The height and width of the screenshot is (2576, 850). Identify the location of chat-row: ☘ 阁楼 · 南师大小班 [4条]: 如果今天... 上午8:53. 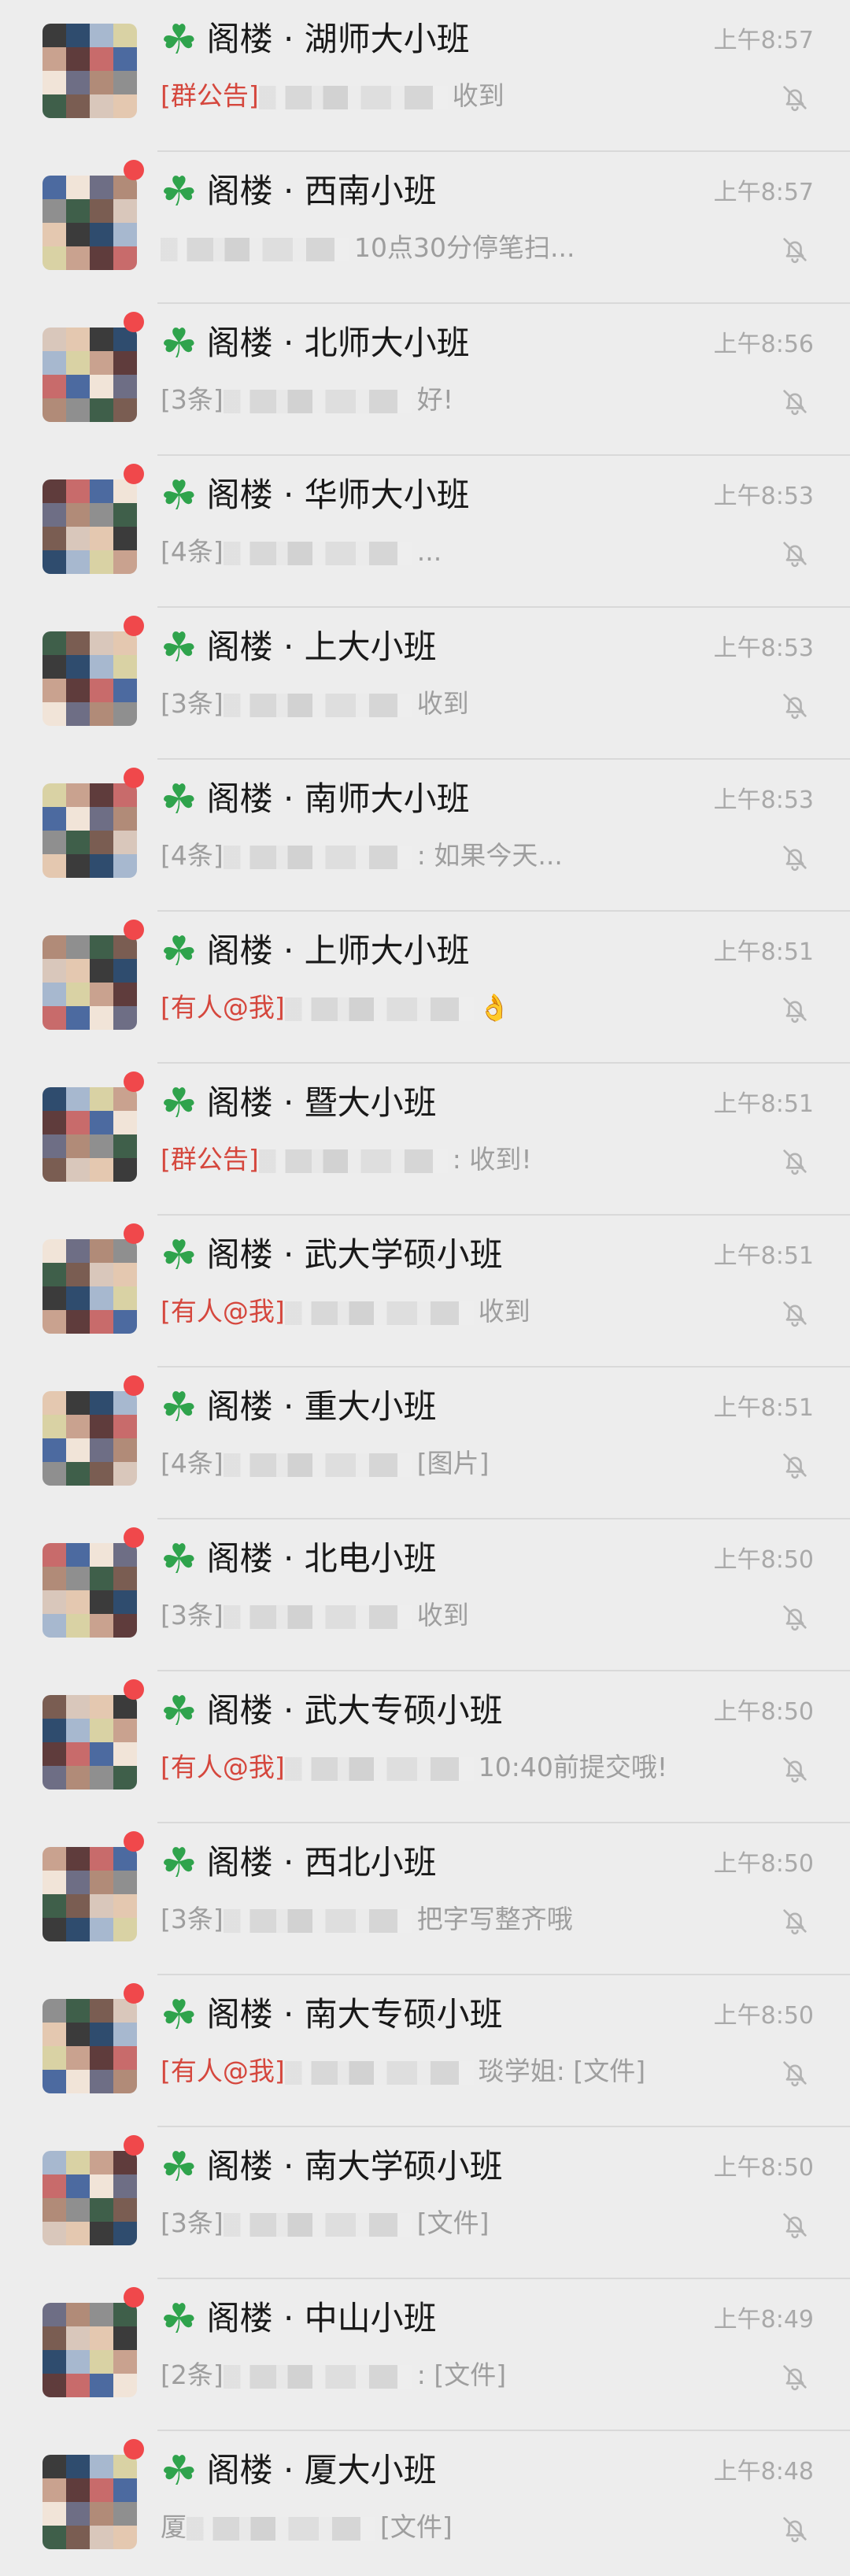
(425, 836).